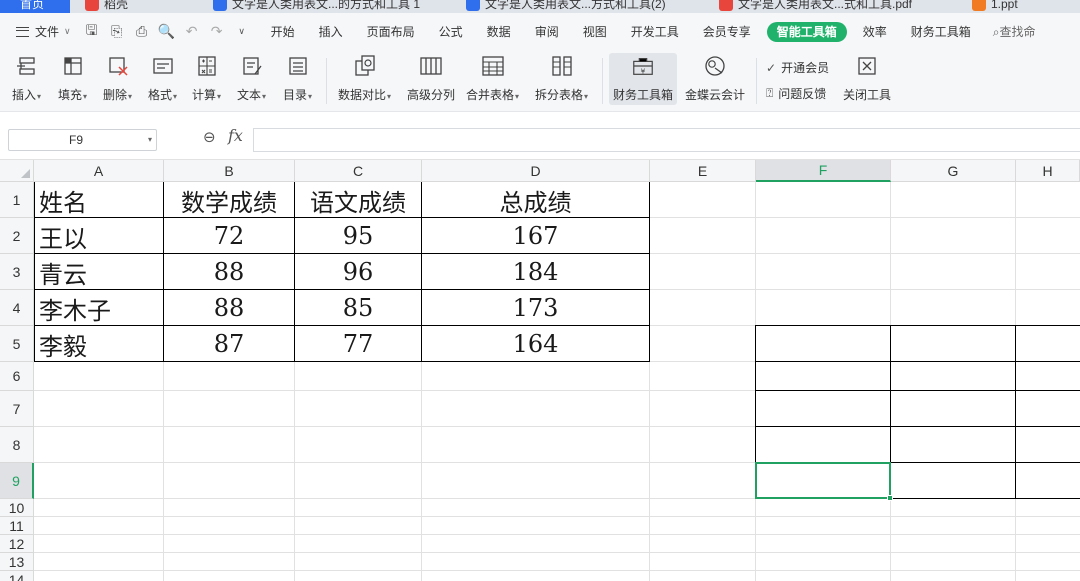 The image size is (1080, 581). I want to click on zoom-search-icon: ⊖, so click(209, 137).